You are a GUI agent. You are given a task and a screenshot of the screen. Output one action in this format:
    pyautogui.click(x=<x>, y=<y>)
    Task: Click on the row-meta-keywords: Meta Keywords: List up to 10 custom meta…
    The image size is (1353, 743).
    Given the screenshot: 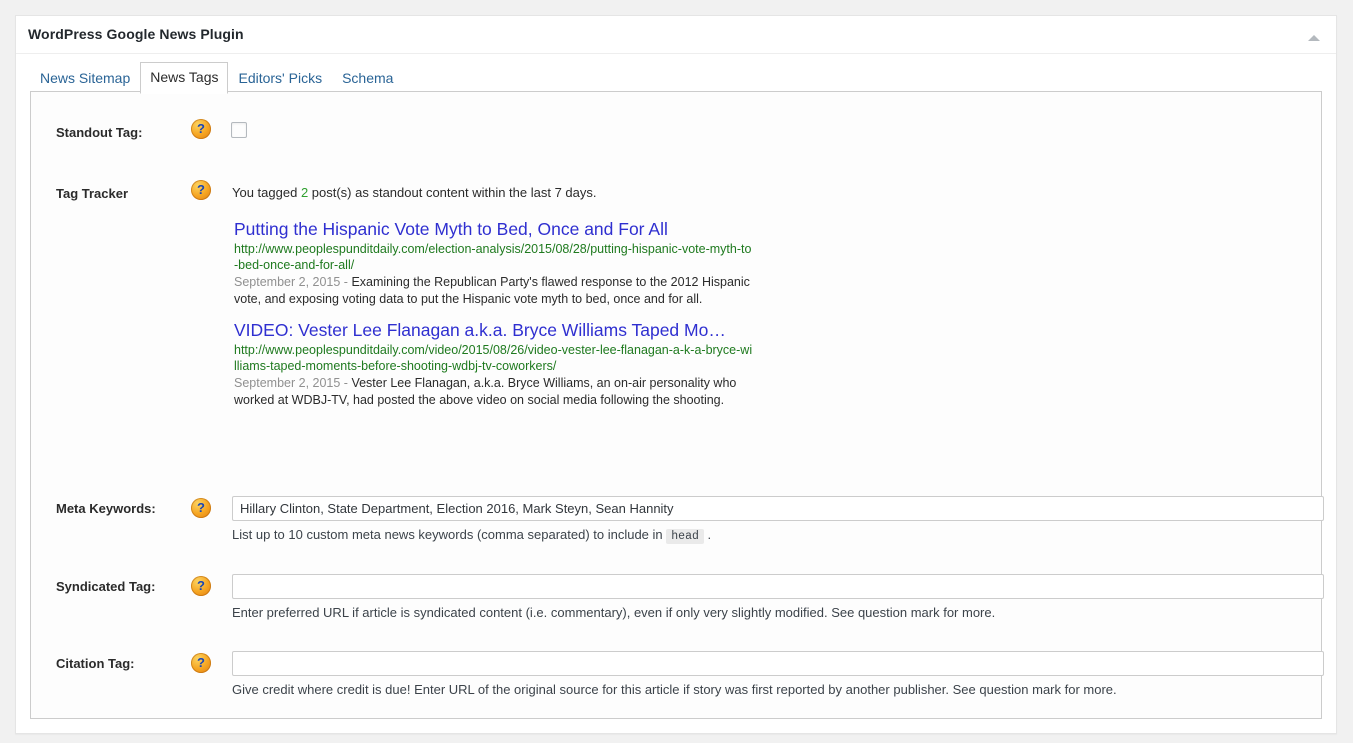 What is the action you would take?
    pyautogui.click(x=677, y=526)
    